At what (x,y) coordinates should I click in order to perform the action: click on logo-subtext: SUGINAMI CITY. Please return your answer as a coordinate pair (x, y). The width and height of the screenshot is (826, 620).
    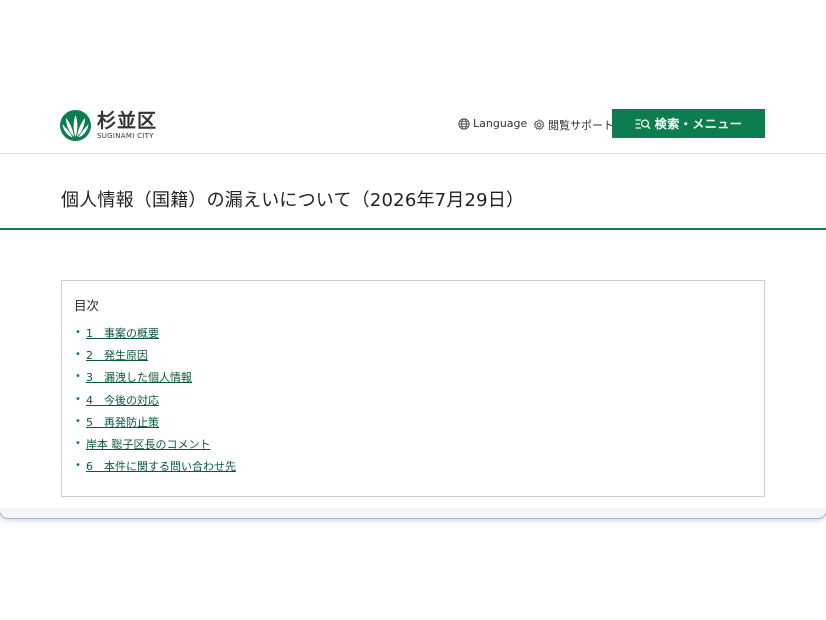
    Looking at the image, I should click on (125, 136).